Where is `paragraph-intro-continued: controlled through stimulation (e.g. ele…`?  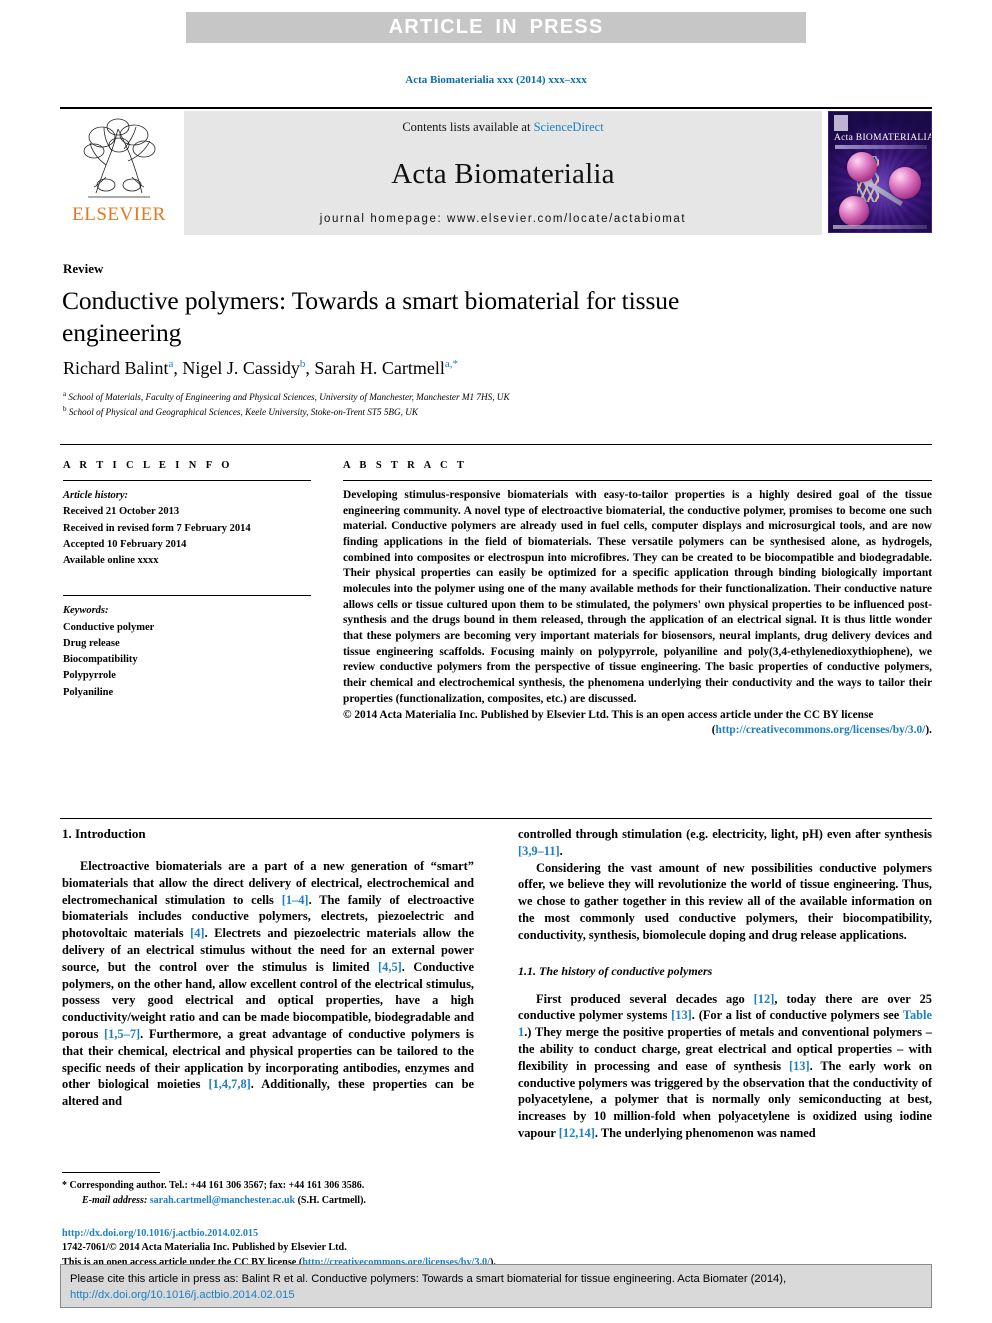
paragraph-intro-continued: controlled through stimulation (e.g. ele… is located at coordinates (725, 843).